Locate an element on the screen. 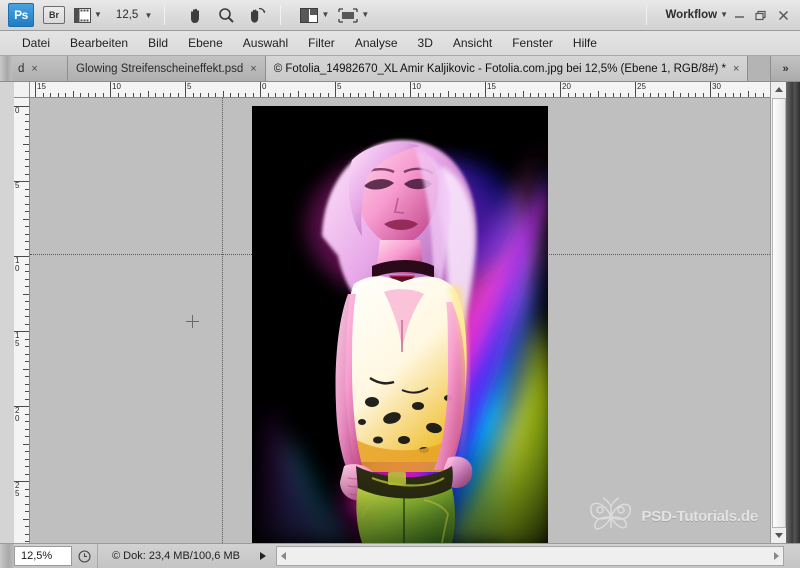  ruler-label: 10 is located at coordinates (416, 86).